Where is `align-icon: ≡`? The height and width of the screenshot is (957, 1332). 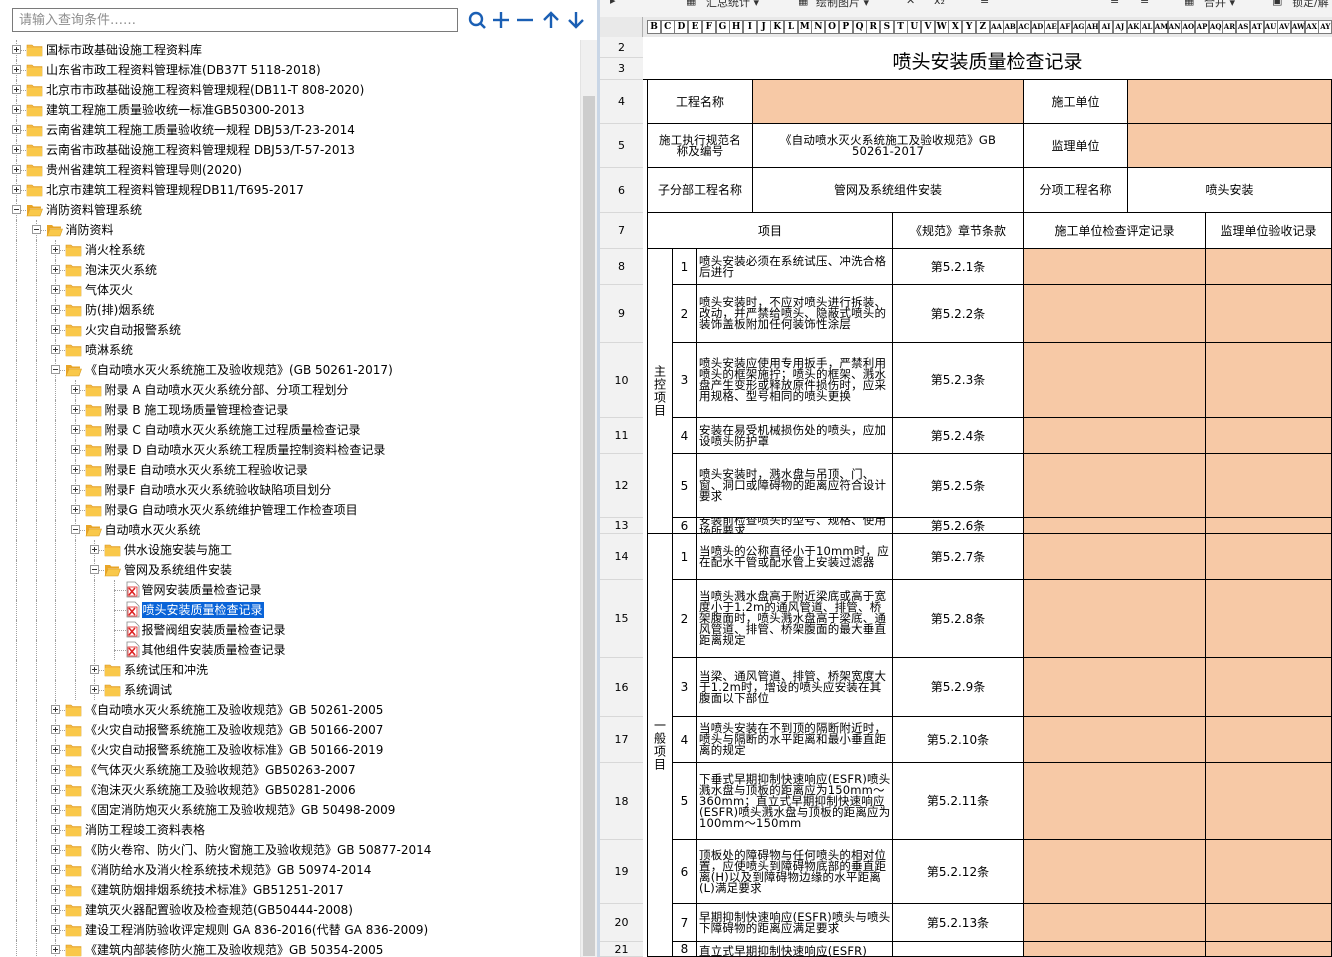
align-icon: ≡ is located at coordinates (984, 3).